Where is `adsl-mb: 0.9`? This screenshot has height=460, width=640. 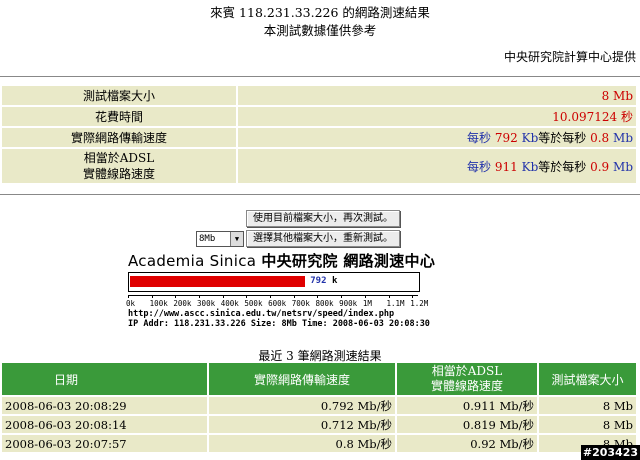
adsl-mb: 0.9 is located at coordinates (600, 166).